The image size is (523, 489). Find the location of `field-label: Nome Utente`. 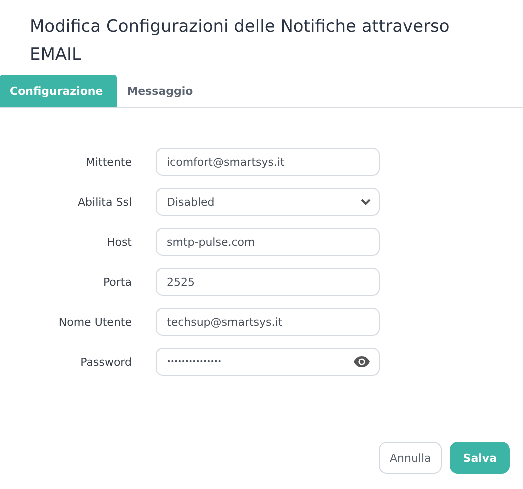

field-label: Nome Utente is located at coordinates (95, 322).